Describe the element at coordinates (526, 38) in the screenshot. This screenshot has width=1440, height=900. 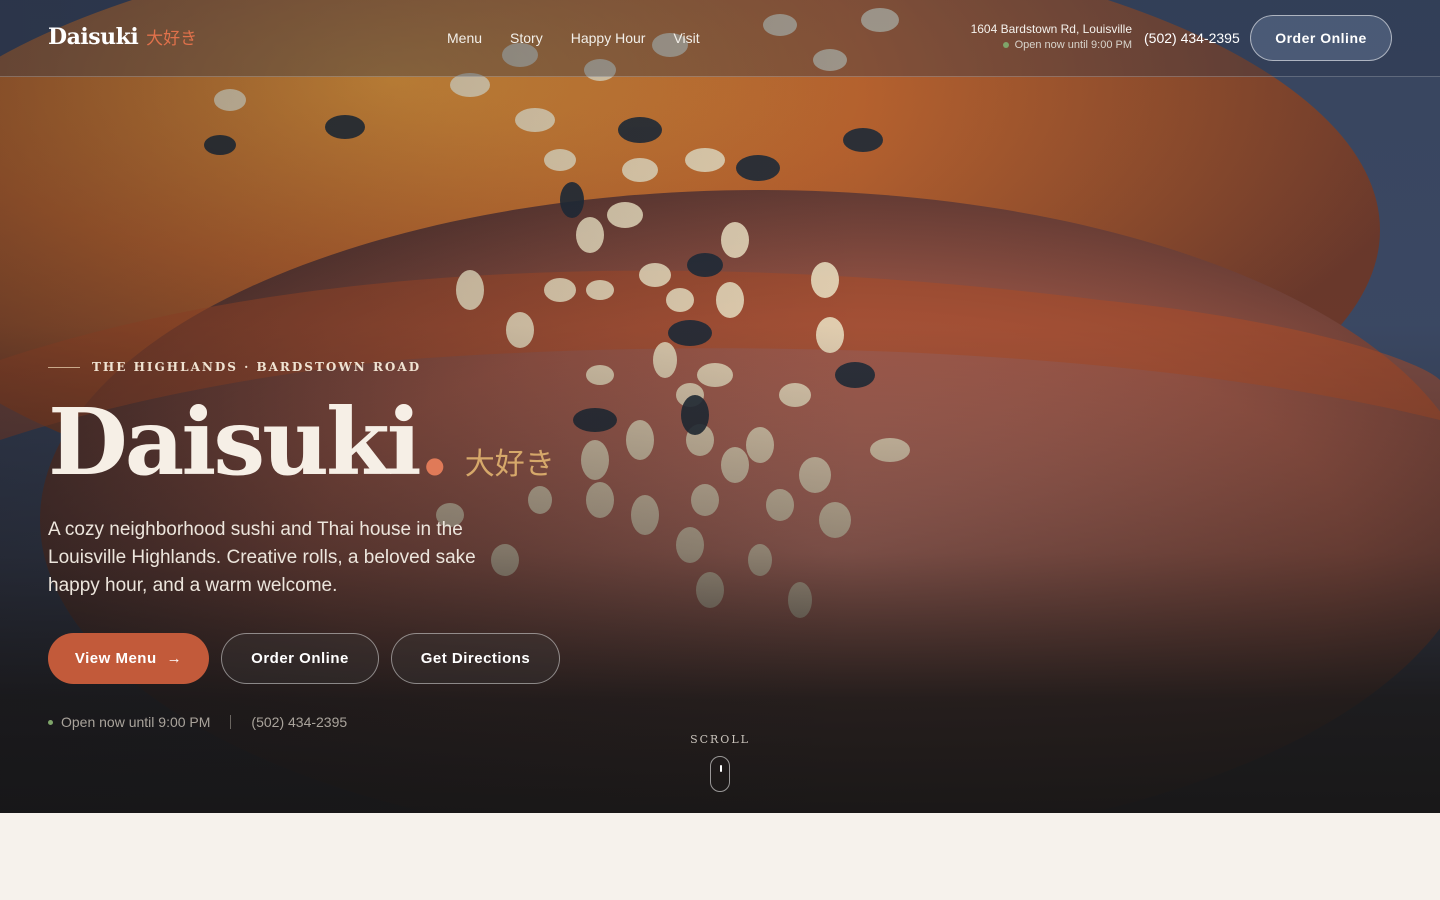
I see `nav-link-story: Story` at that location.